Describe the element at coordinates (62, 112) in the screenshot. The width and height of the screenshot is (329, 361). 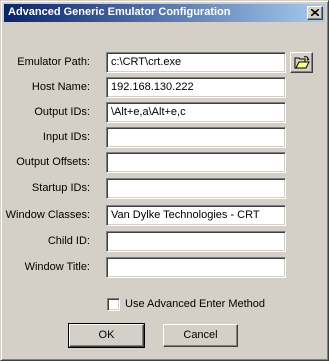
I see `output-ids-label: Output IDs:` at that location.